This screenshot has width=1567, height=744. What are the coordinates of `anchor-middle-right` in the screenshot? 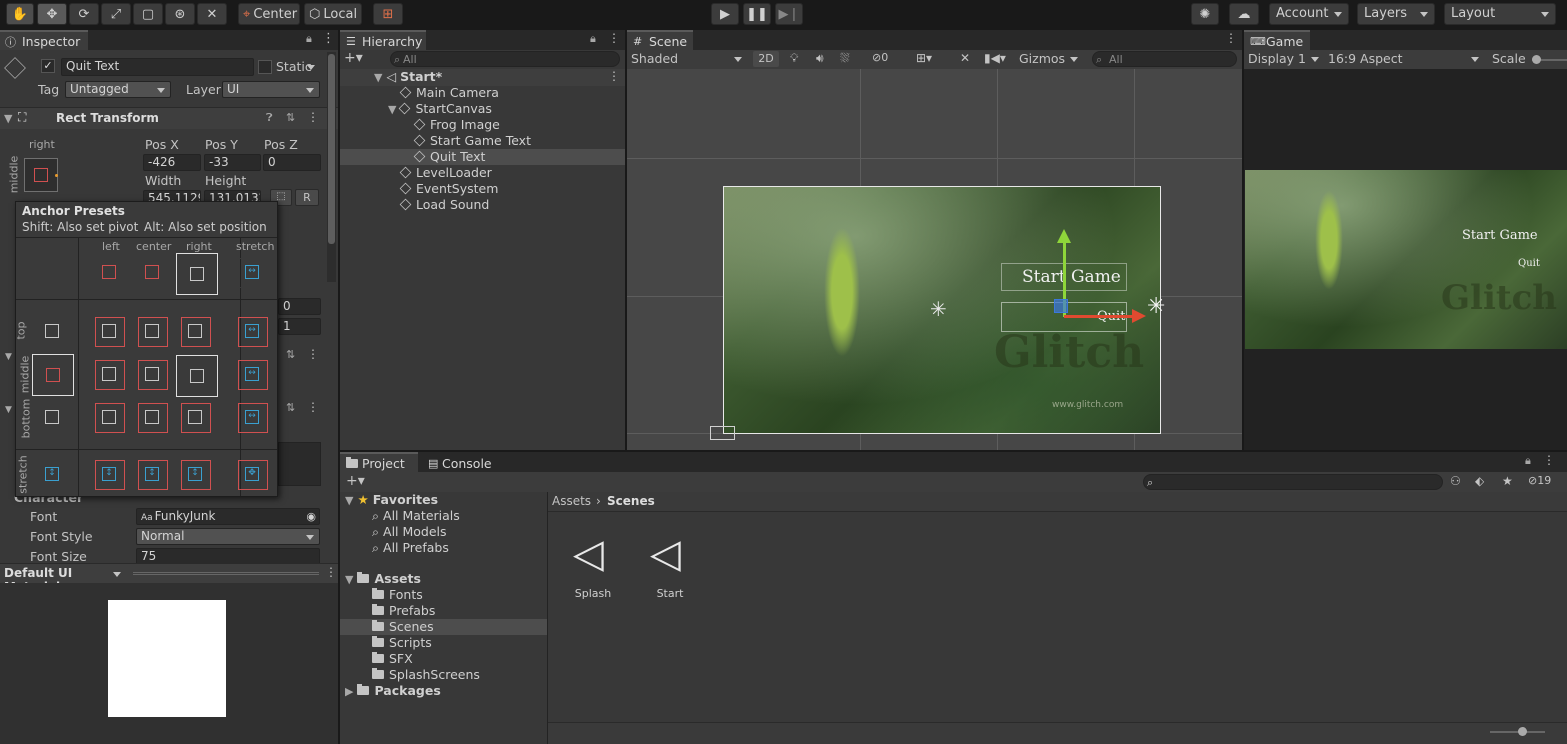 It's located at (197, 376).